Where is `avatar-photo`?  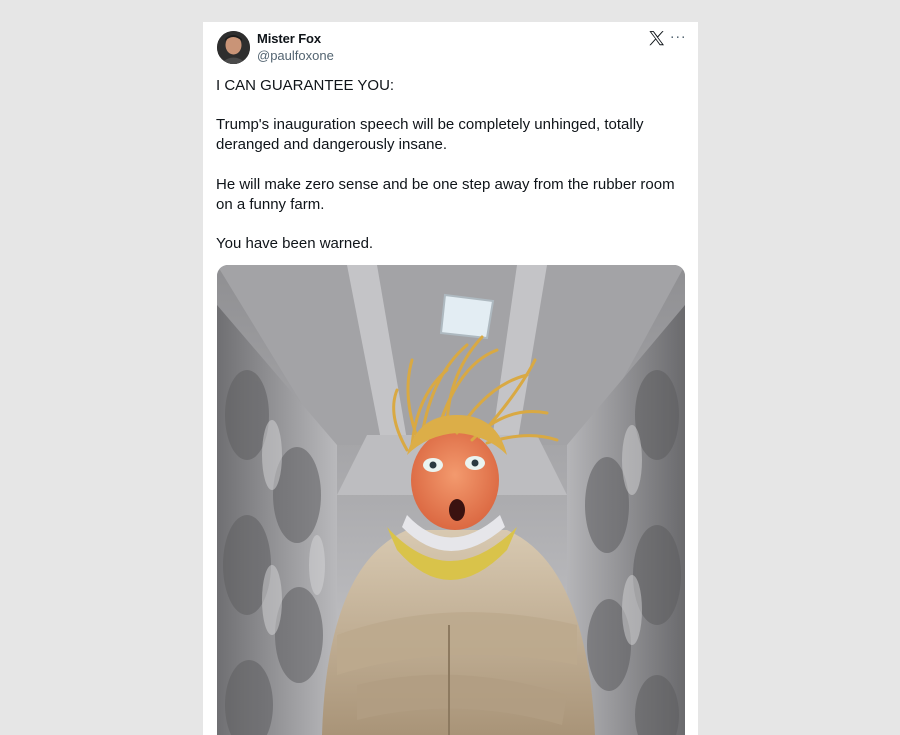
avatar-photo is located at coordinates (233, 47).